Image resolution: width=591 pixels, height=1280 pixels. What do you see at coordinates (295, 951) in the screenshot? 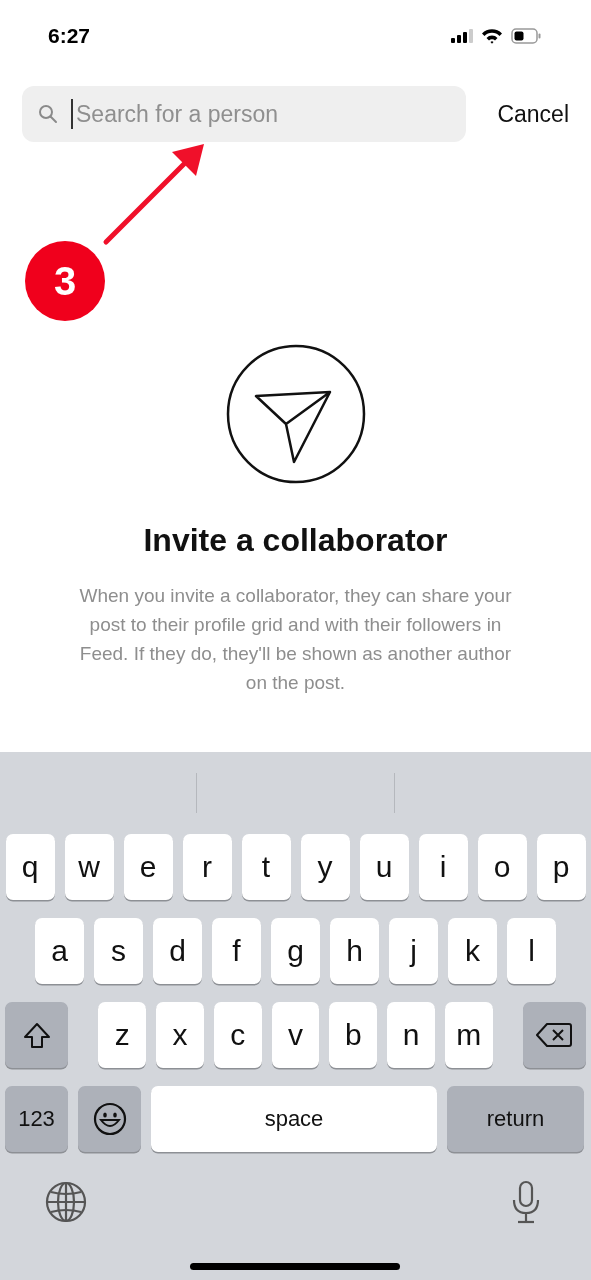
I see `keyboard-key: g` at bounding box center [295, 951].